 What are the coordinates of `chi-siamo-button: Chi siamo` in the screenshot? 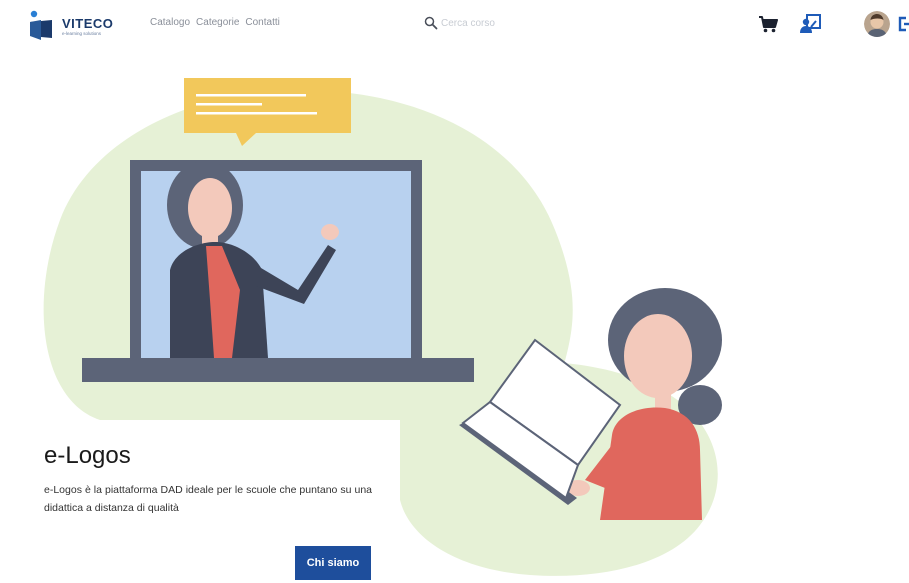 It's located at (333, 563).